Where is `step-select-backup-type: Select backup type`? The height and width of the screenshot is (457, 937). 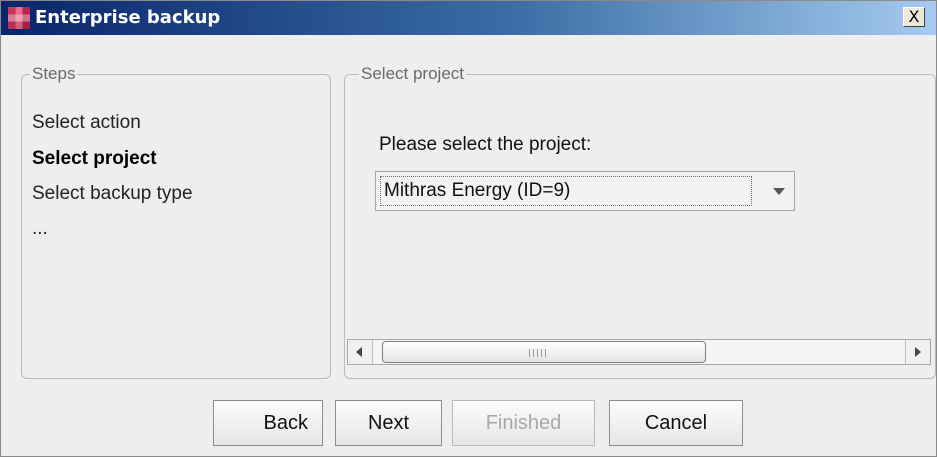 step-select-backup-type: Select backup type is located at coordinates (112, 193).